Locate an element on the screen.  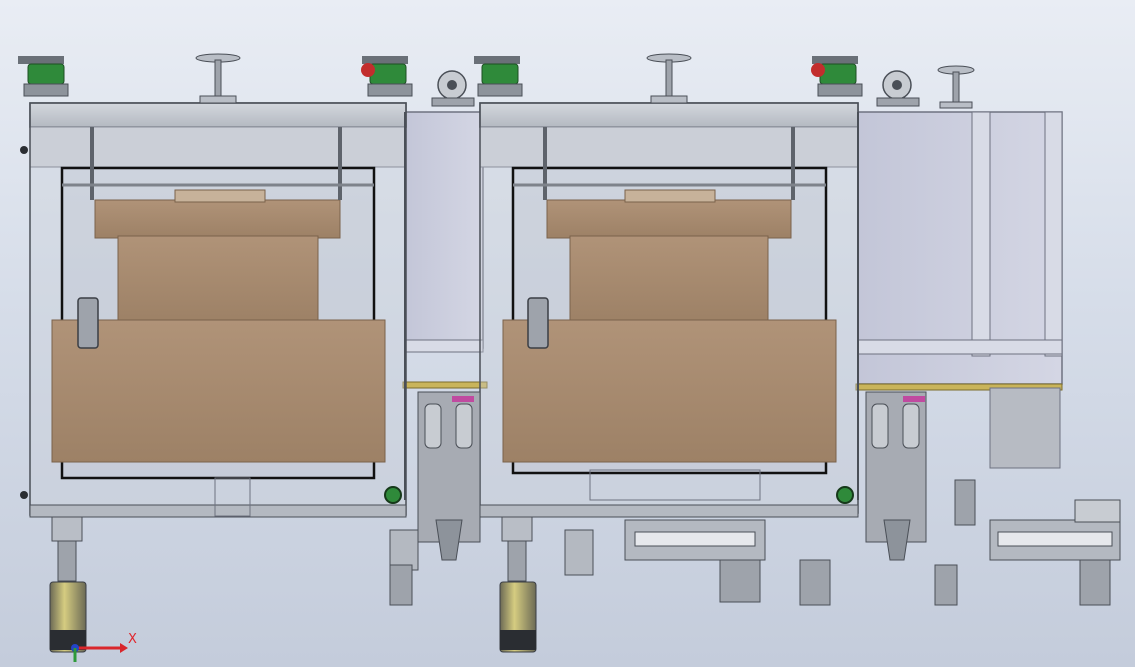
middle-panel is located at coordinates (445, 250).